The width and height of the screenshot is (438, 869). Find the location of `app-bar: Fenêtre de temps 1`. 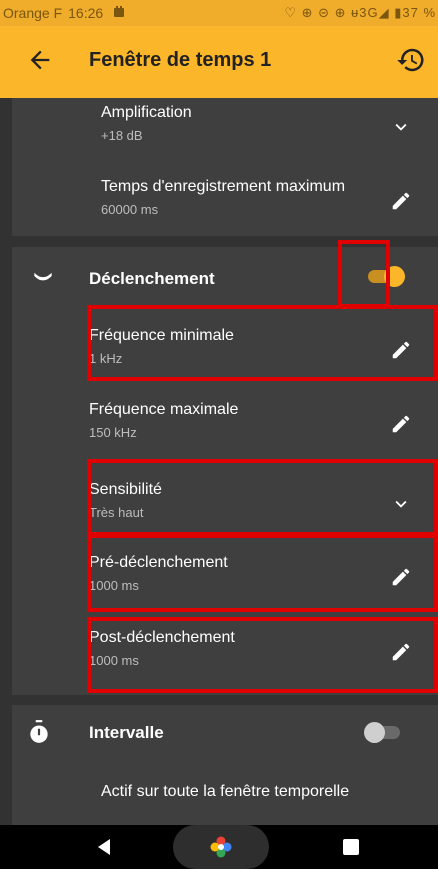

app-bar: Fenêtre de temps 1 is located at coordinates (219, 62).